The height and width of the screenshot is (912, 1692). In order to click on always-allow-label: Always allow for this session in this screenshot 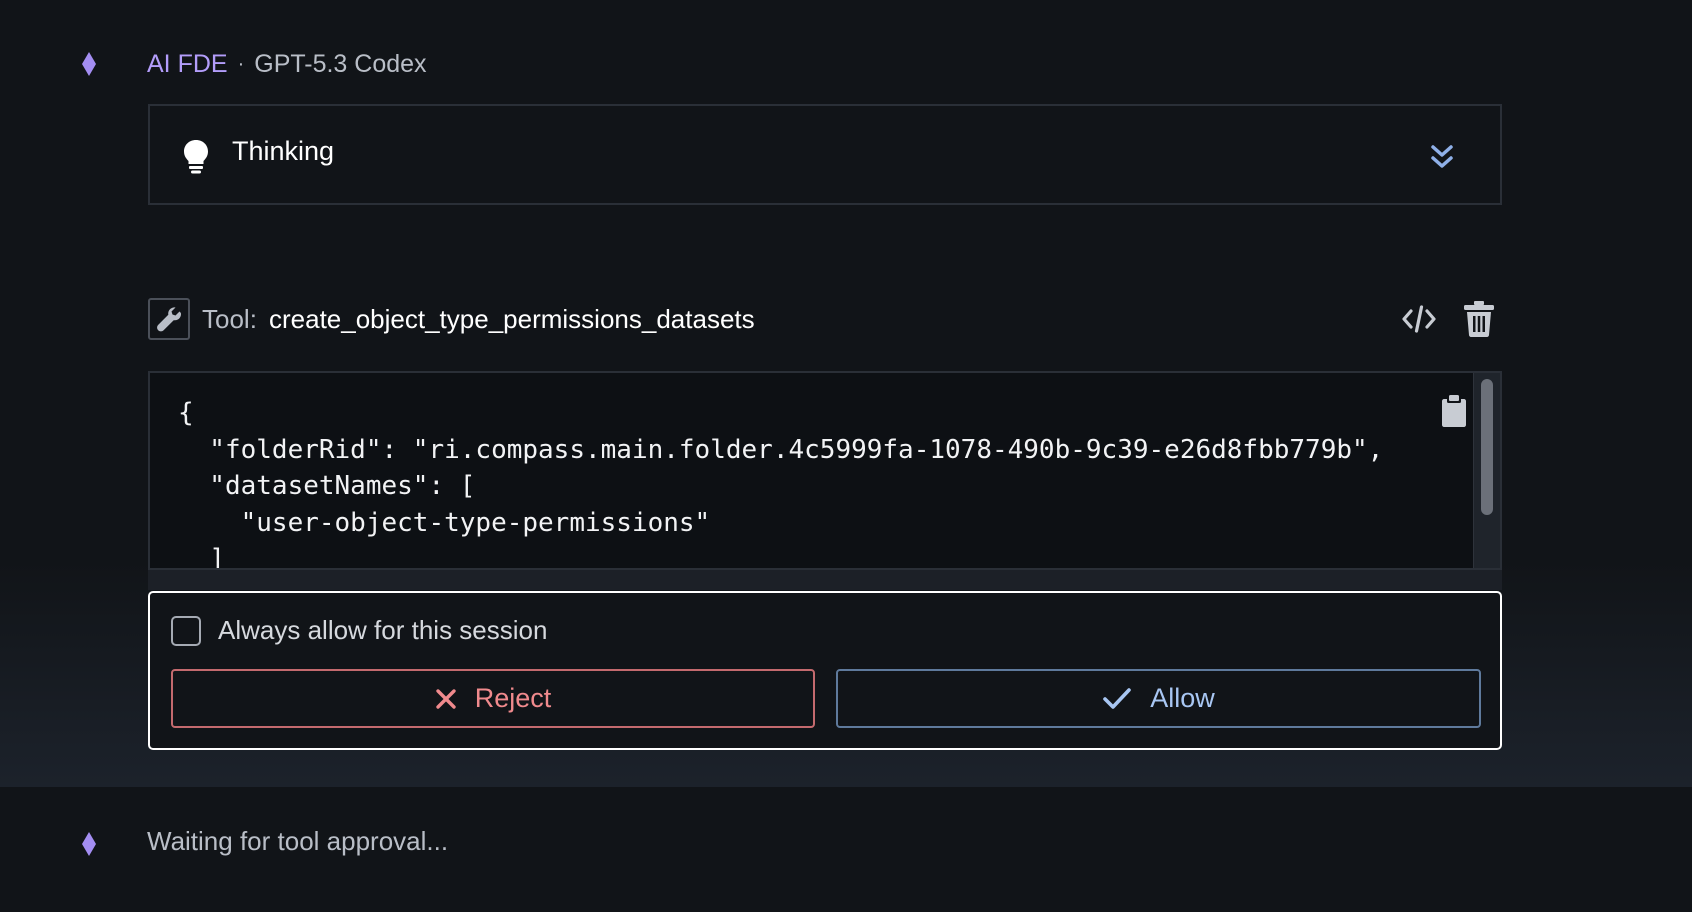, I will do `click(382, 630)`.